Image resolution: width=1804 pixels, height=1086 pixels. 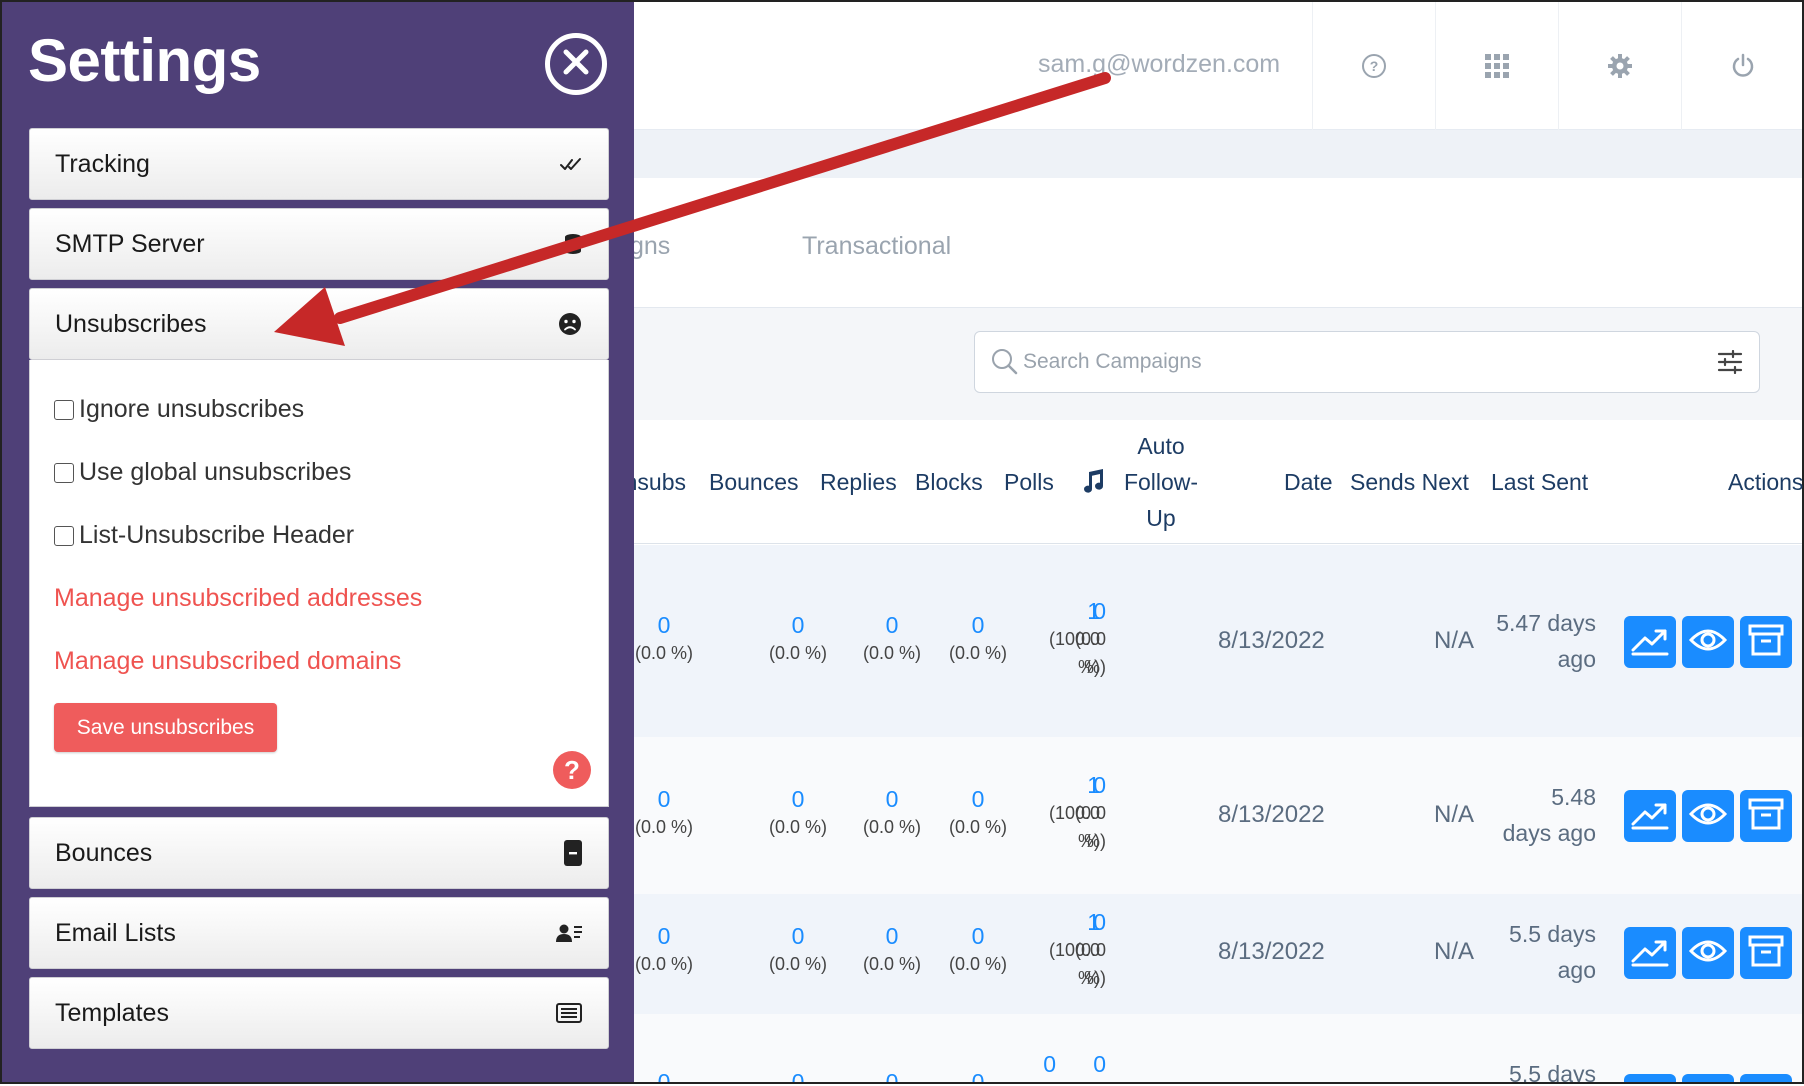 What do you see at coordinates (1159, 64) in the screenshot?
I see `user-email: sam.g@wordzen.com` at bounding box center [1159, 64].